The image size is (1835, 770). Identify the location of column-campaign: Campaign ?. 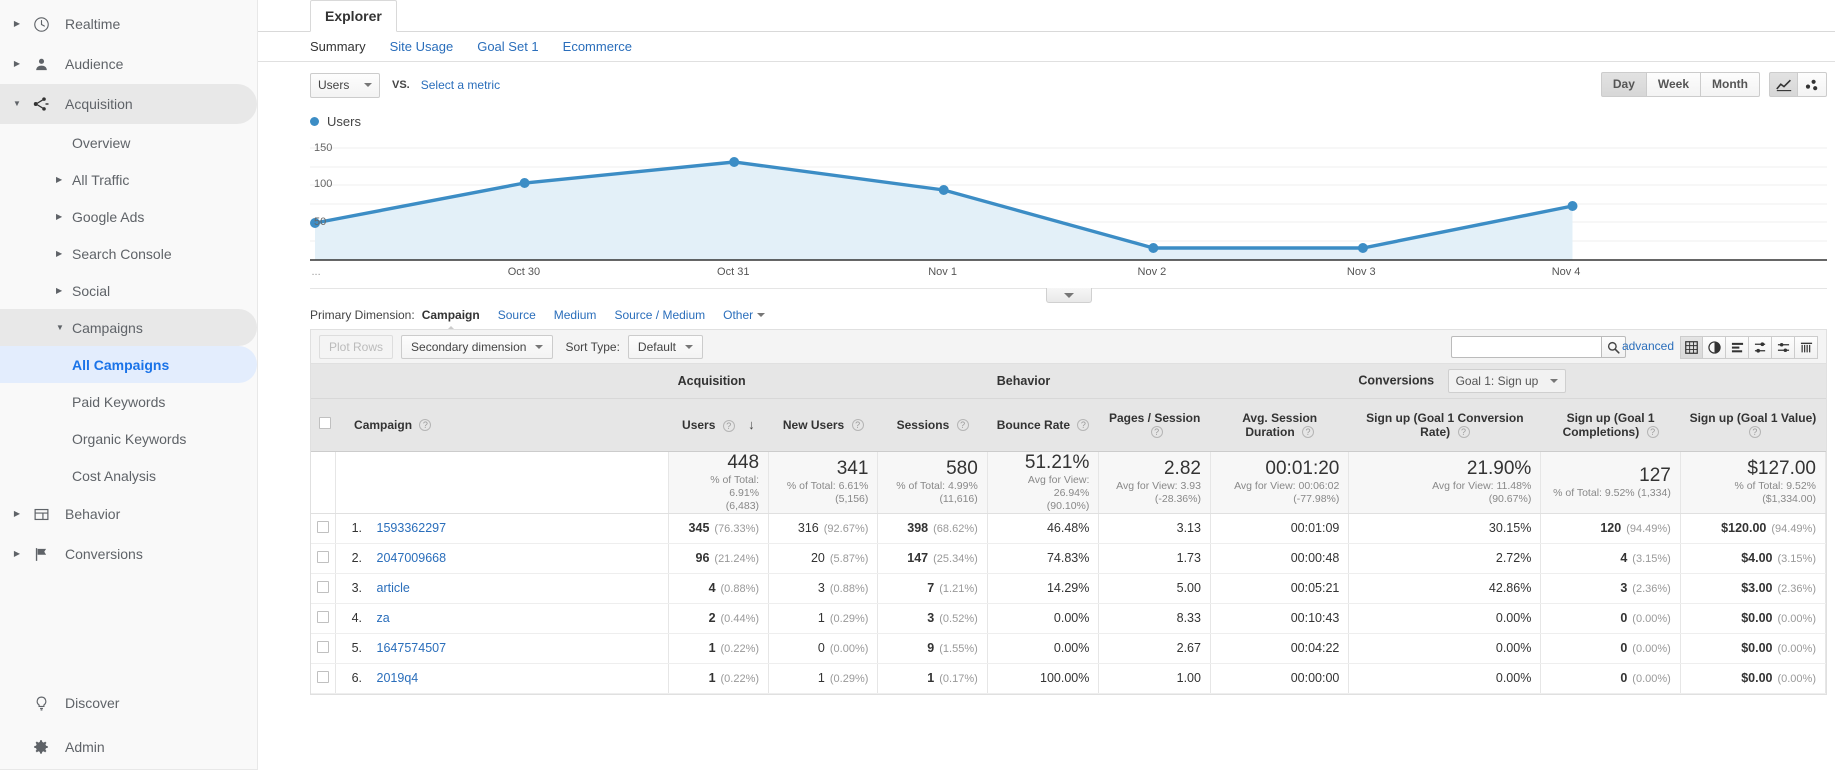
(502, 425).